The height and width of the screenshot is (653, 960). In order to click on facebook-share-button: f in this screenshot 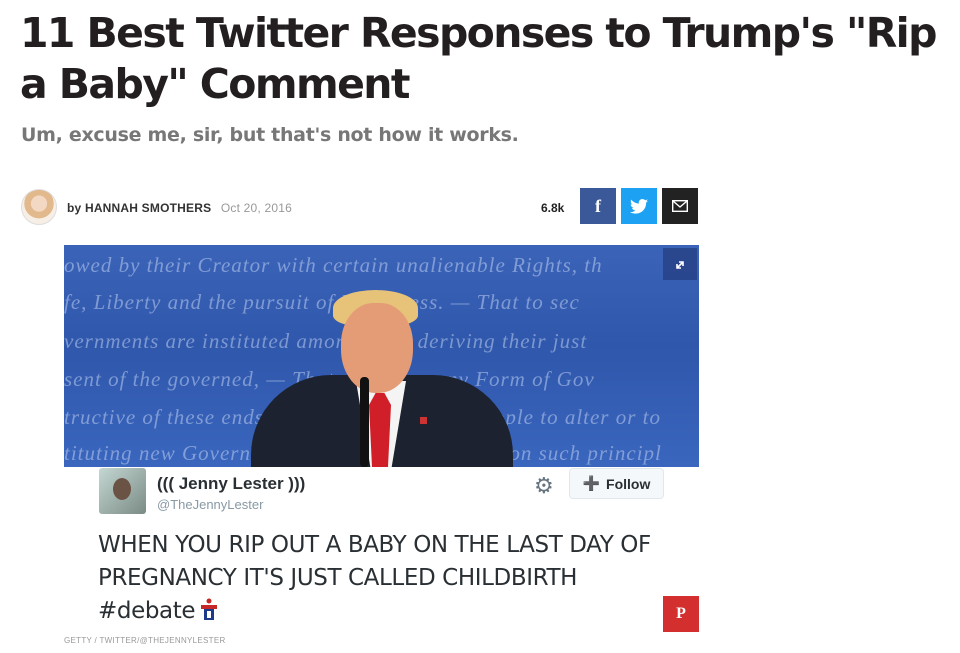, I will do `click(598, 206)`.